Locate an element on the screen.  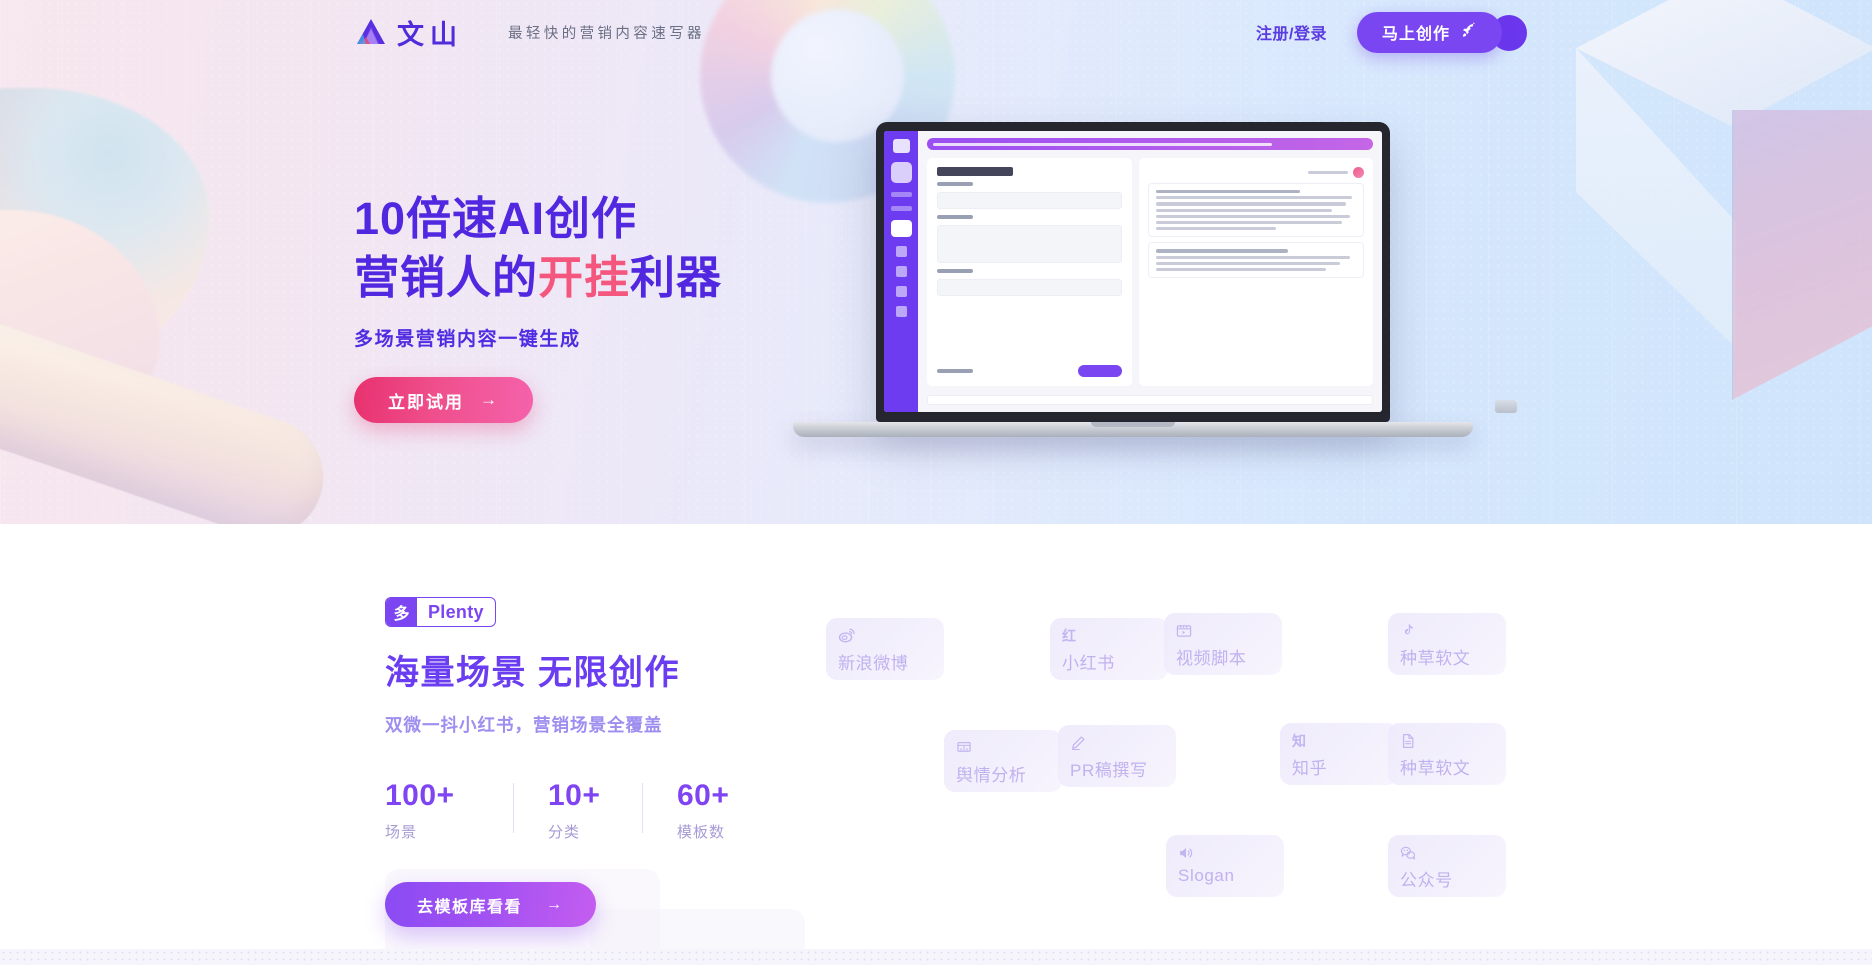
mockup-rail-logo-icon is located at coordinates (901, 146).